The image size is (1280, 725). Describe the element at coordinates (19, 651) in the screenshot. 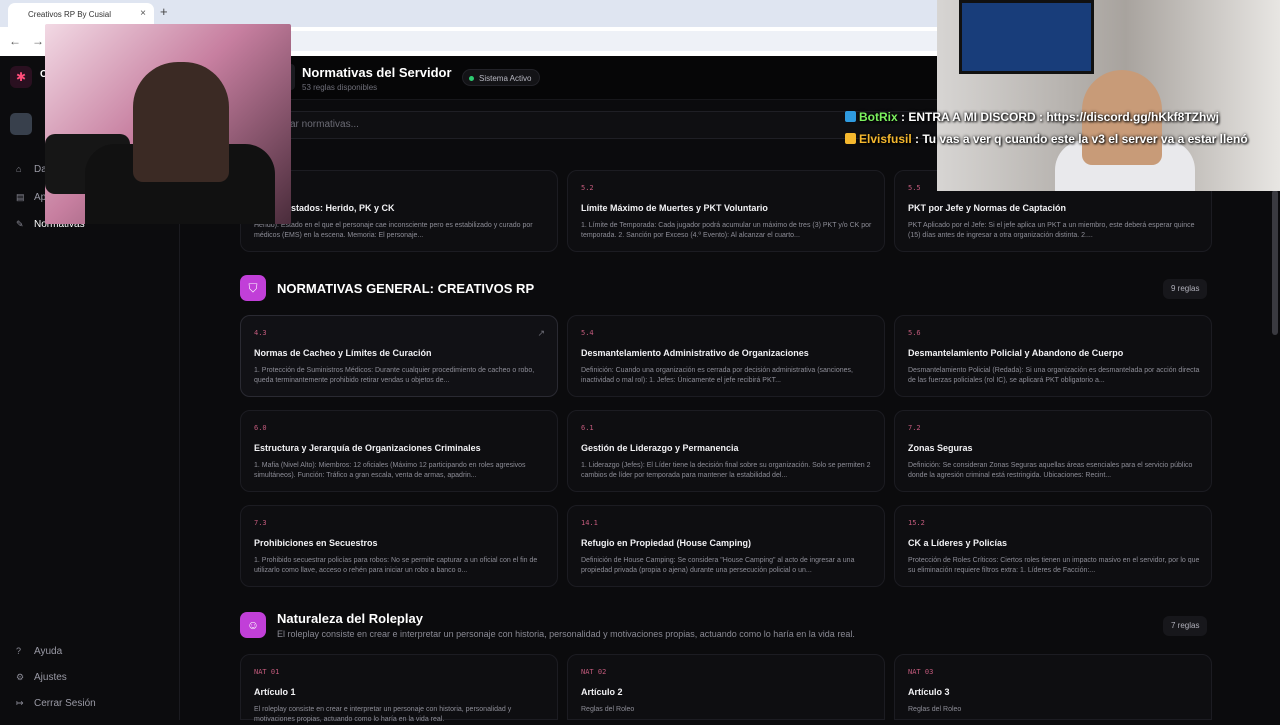

I see `help-icon: ?` at that location.